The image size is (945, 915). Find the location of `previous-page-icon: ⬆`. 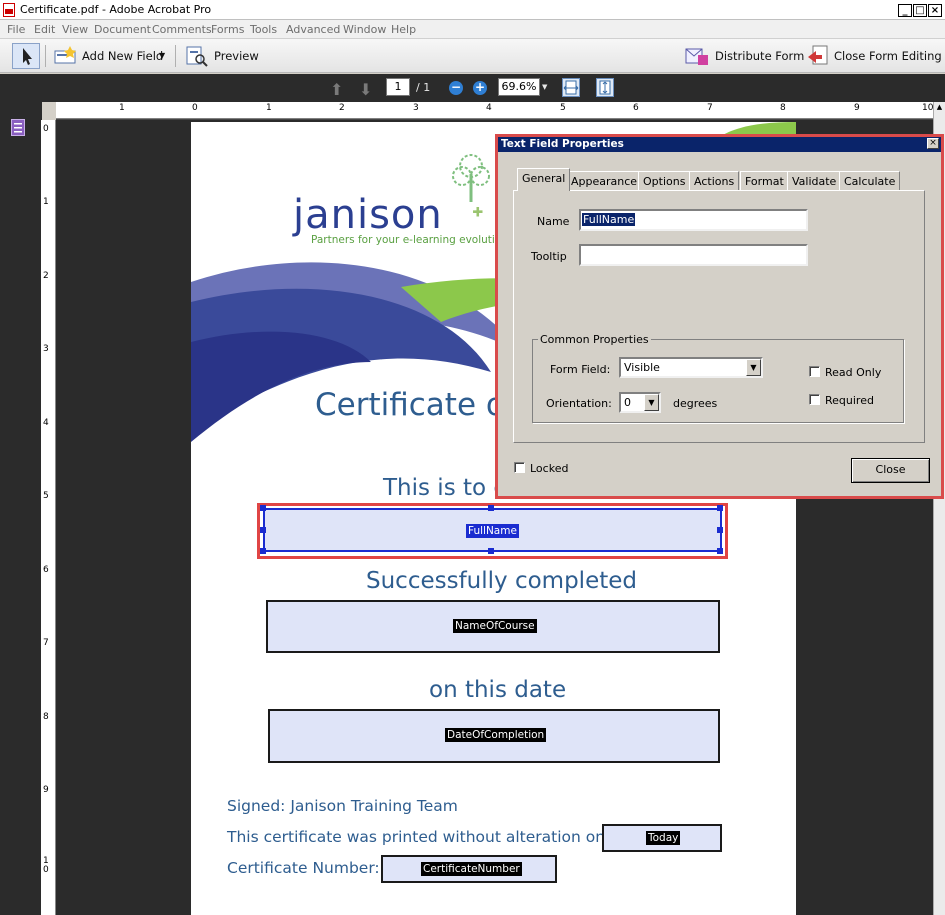

previous-page-icon: ⬆ is located at coordinates (336, 89).